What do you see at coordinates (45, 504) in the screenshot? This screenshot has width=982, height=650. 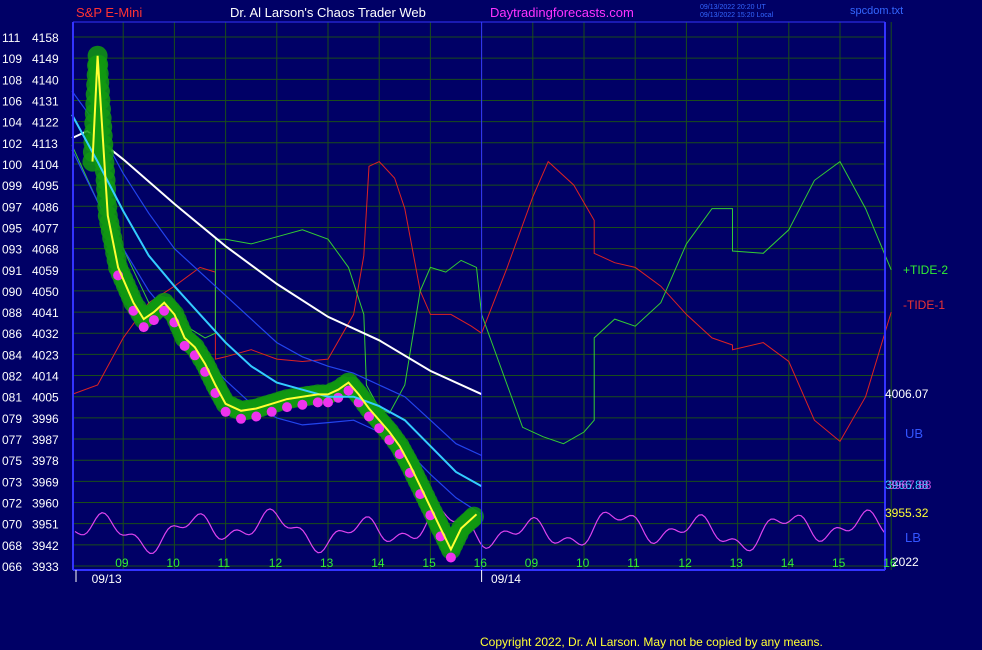 I see `y-tick-price: 3960` at bounding box center [45, 504].